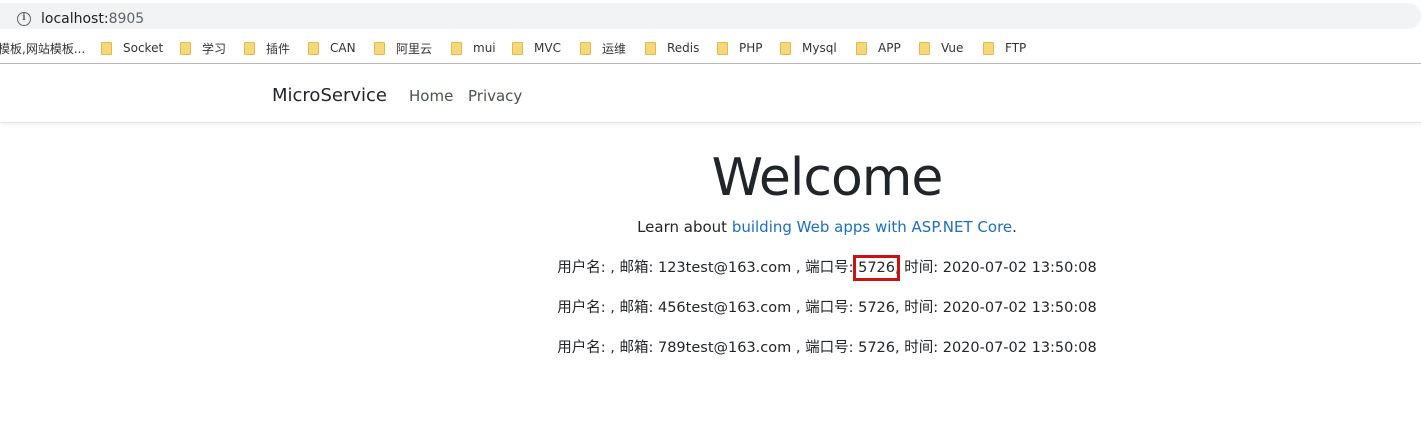  I want to click on bookmark-folder: 运维, so click(603, 48).